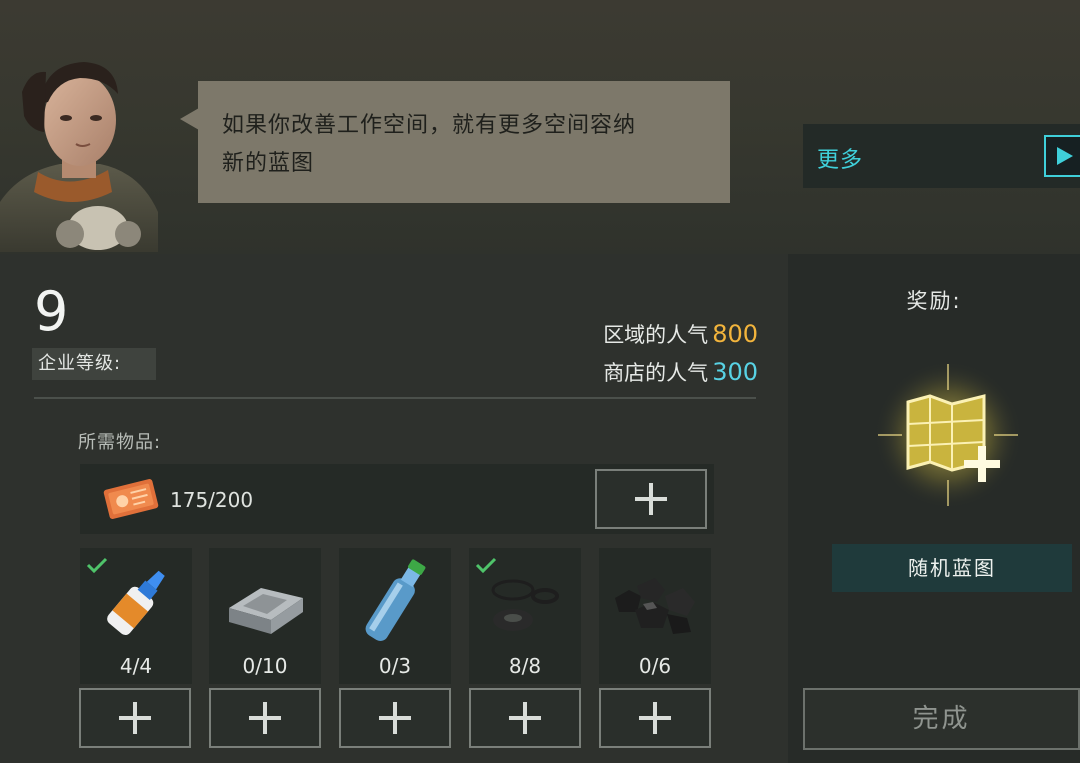 Image resolution: width=1080 pixels, height=763 pixels. Describe the element at coordinates (655, 606) in the screenshot. I see `coal-icon` at that location.